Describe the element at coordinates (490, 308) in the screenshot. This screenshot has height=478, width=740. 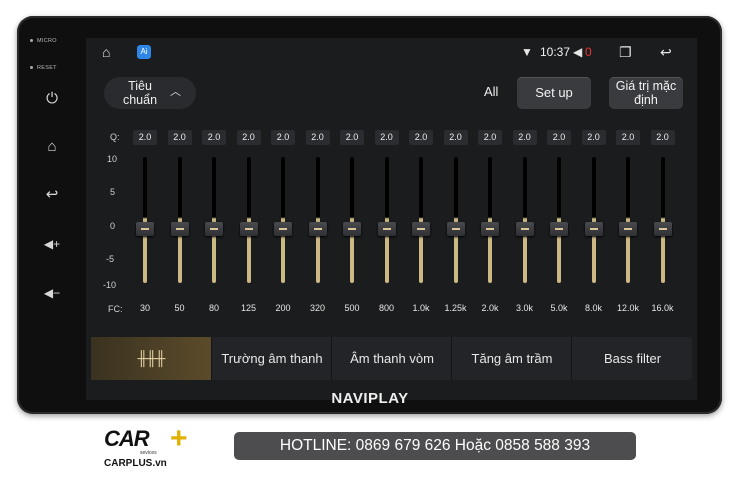
I see `frequency-label: 2.0k` at that location.